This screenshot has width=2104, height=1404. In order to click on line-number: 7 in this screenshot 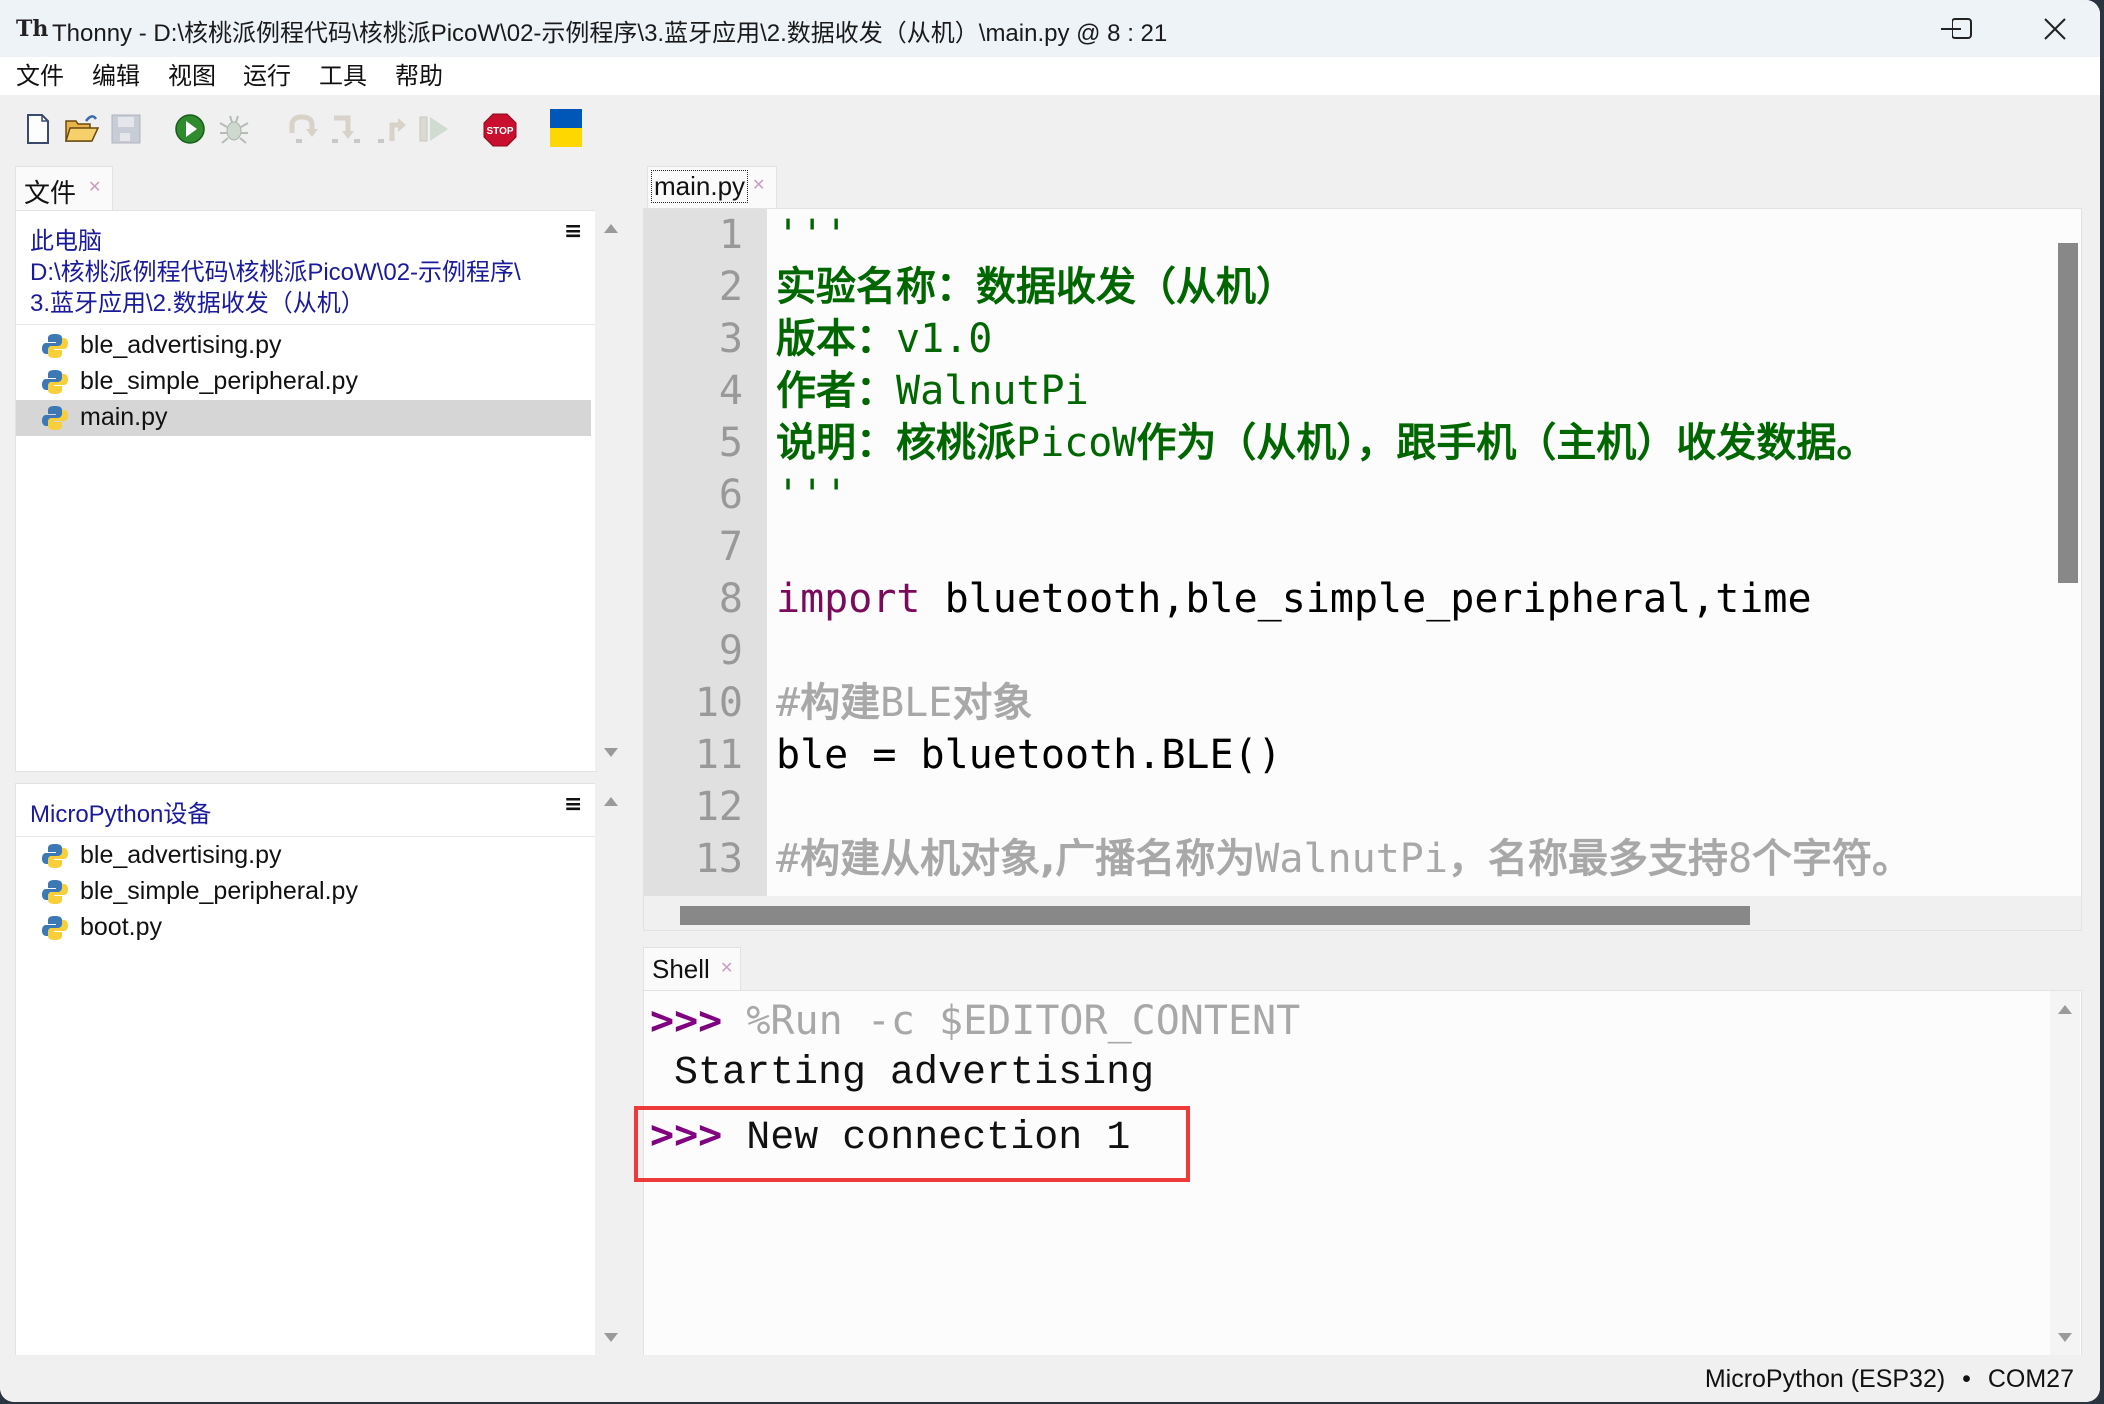, I will do `click(730, 547)`.